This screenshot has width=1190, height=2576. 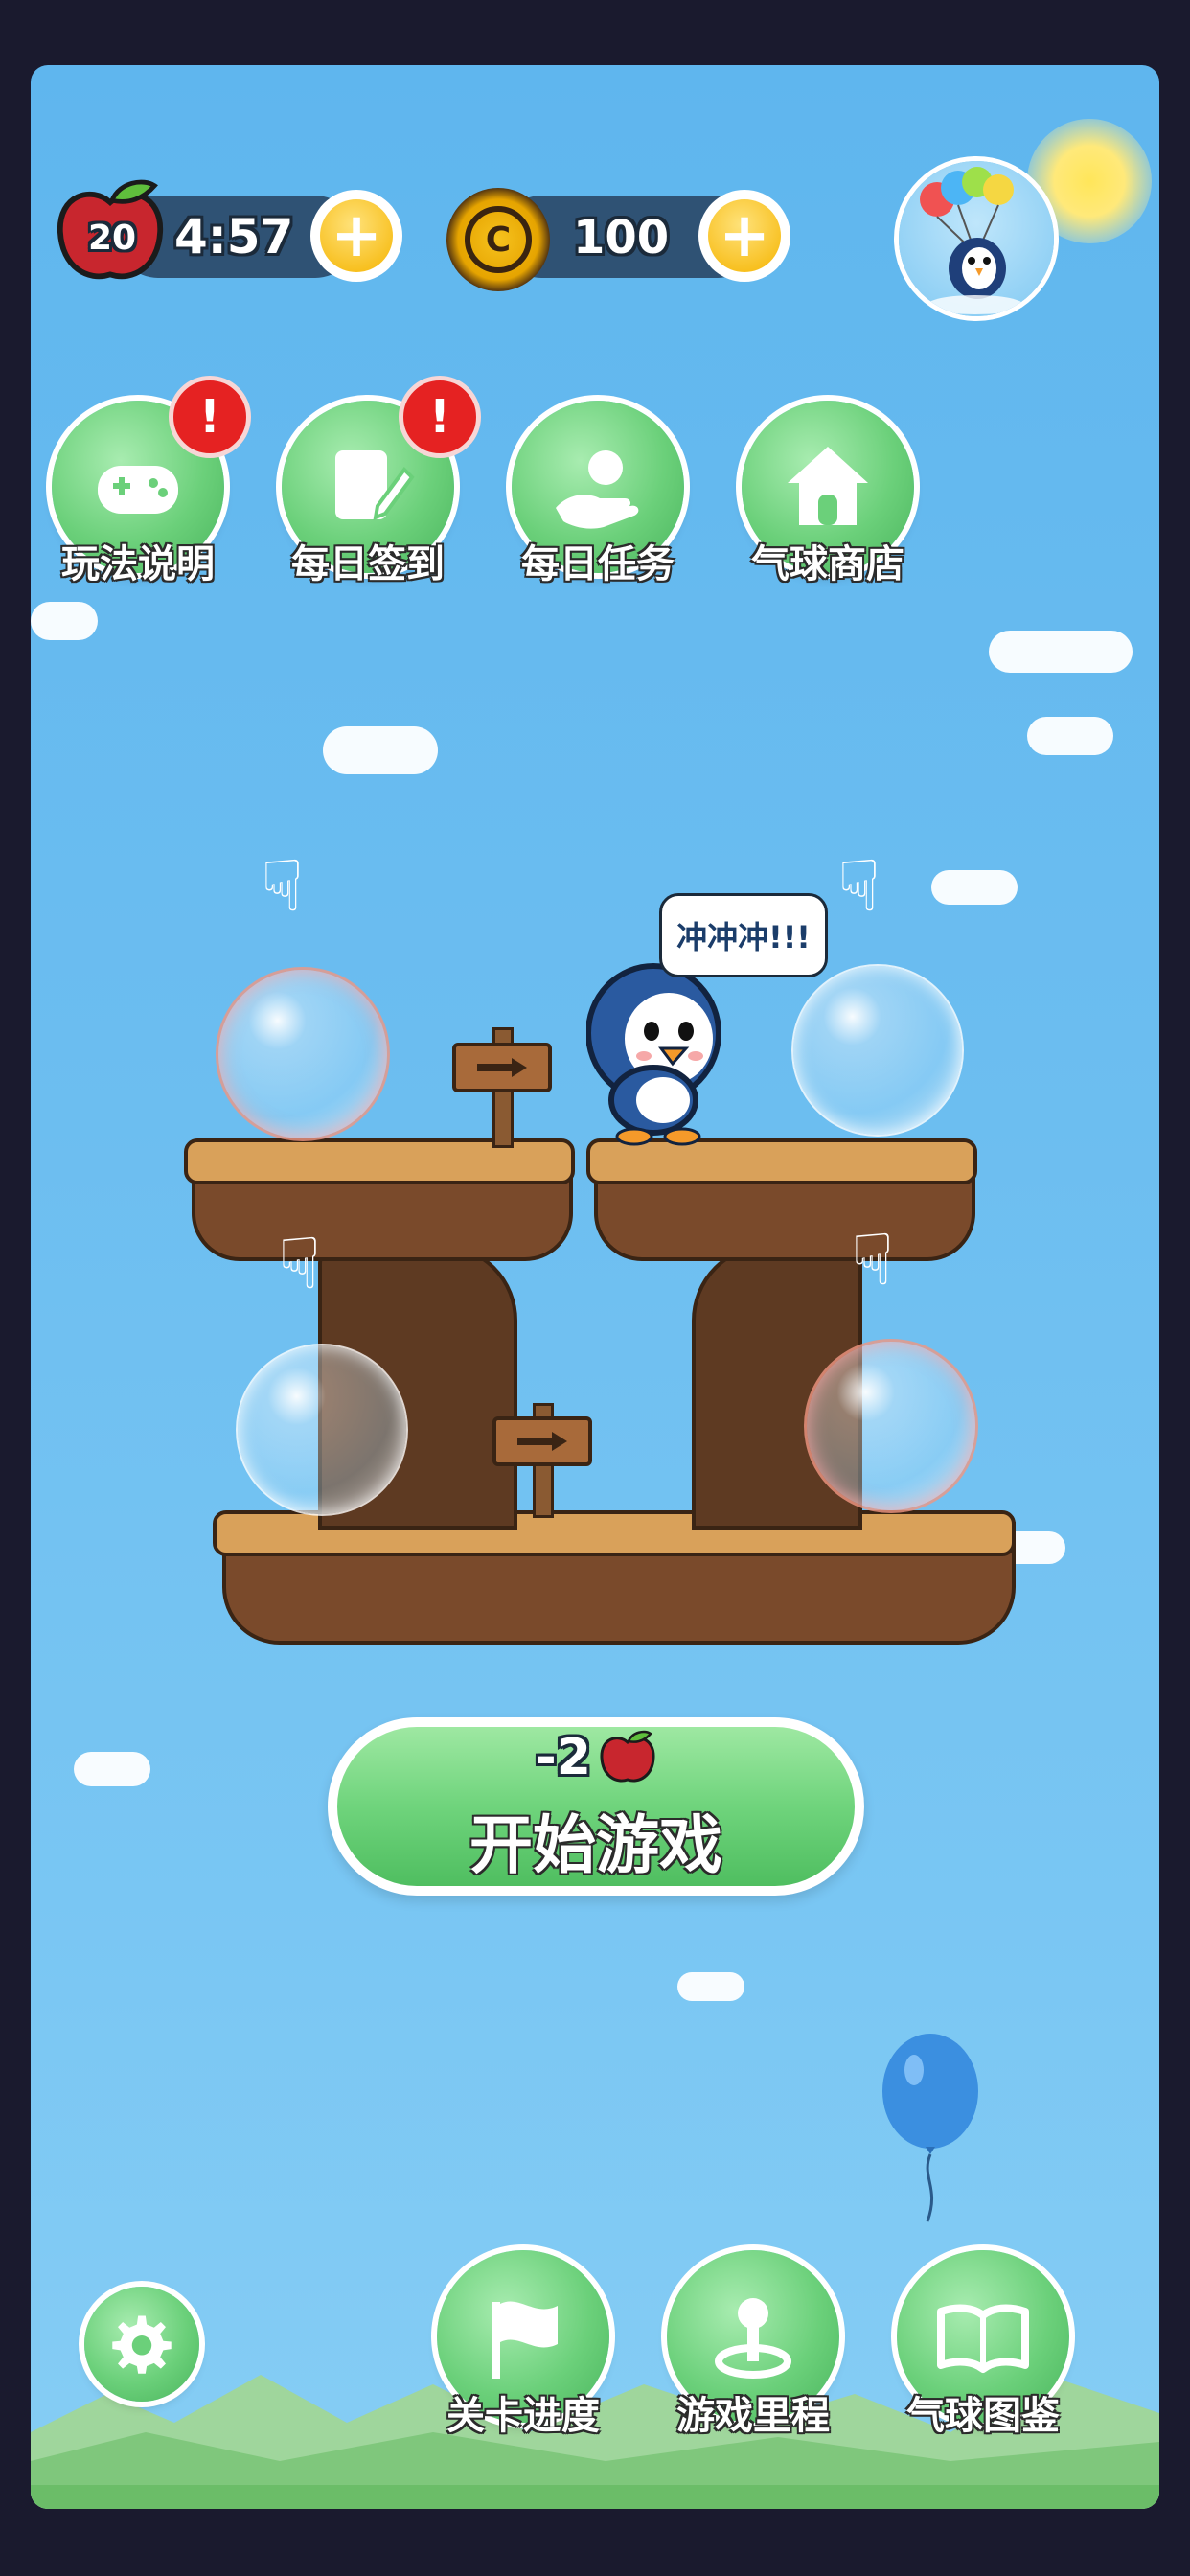 I want to click on balloon-collection-label: 气球图鉴, so click(x=983, y=2416).